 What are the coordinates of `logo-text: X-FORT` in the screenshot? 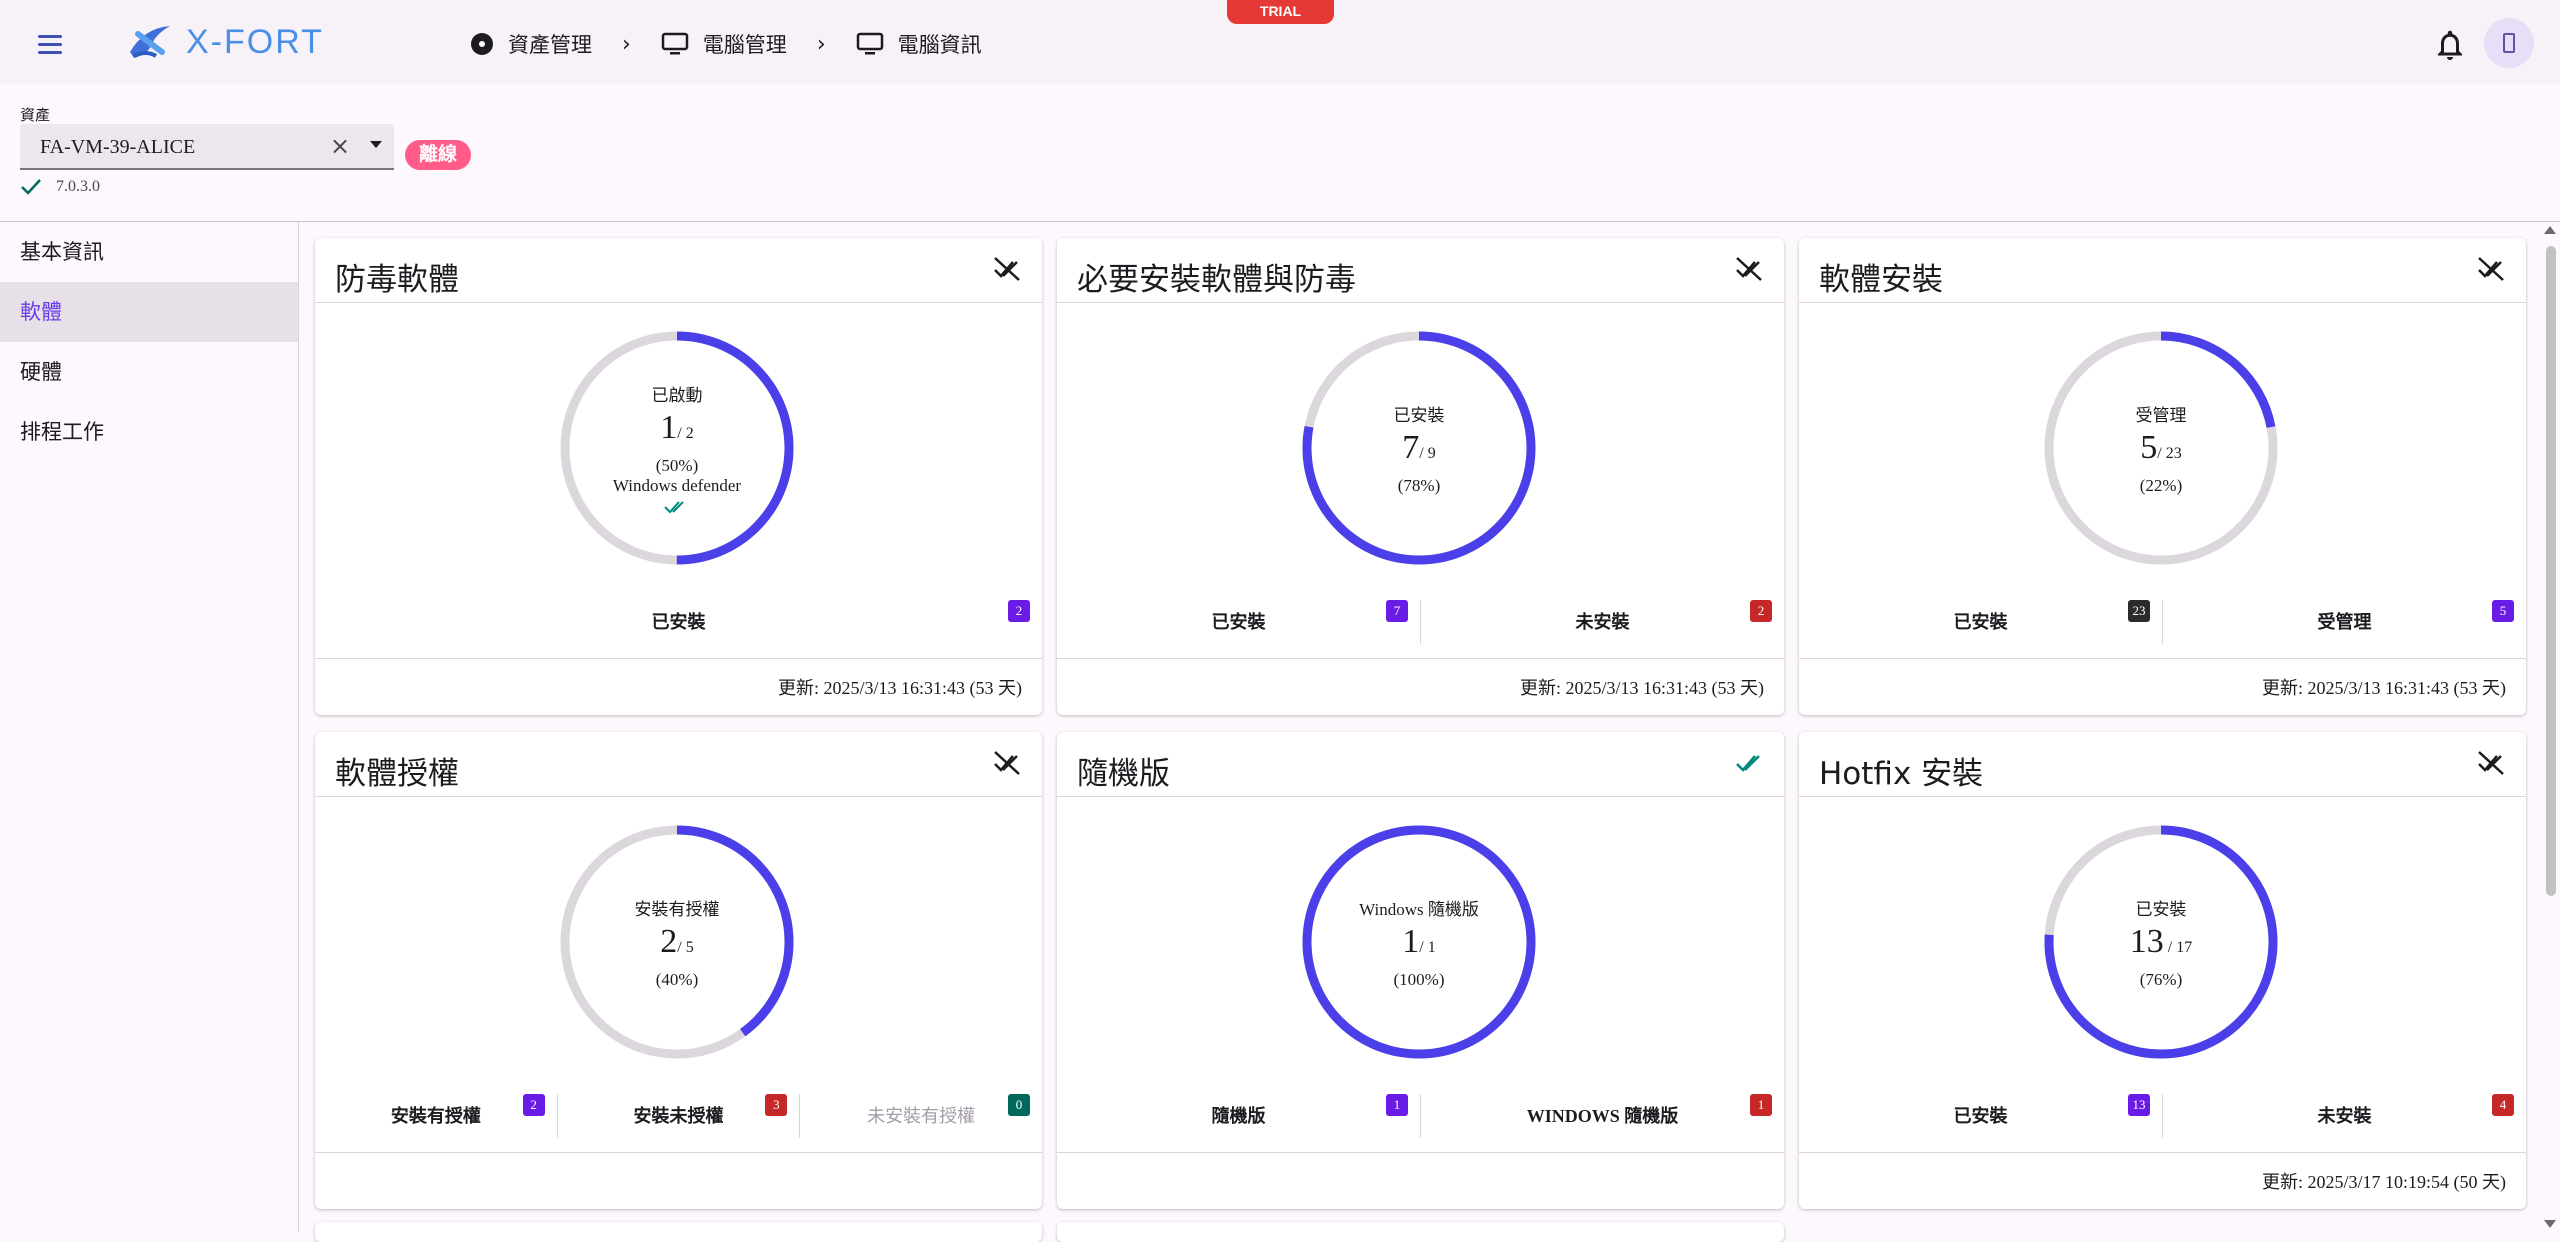 It's located at (255, 41).